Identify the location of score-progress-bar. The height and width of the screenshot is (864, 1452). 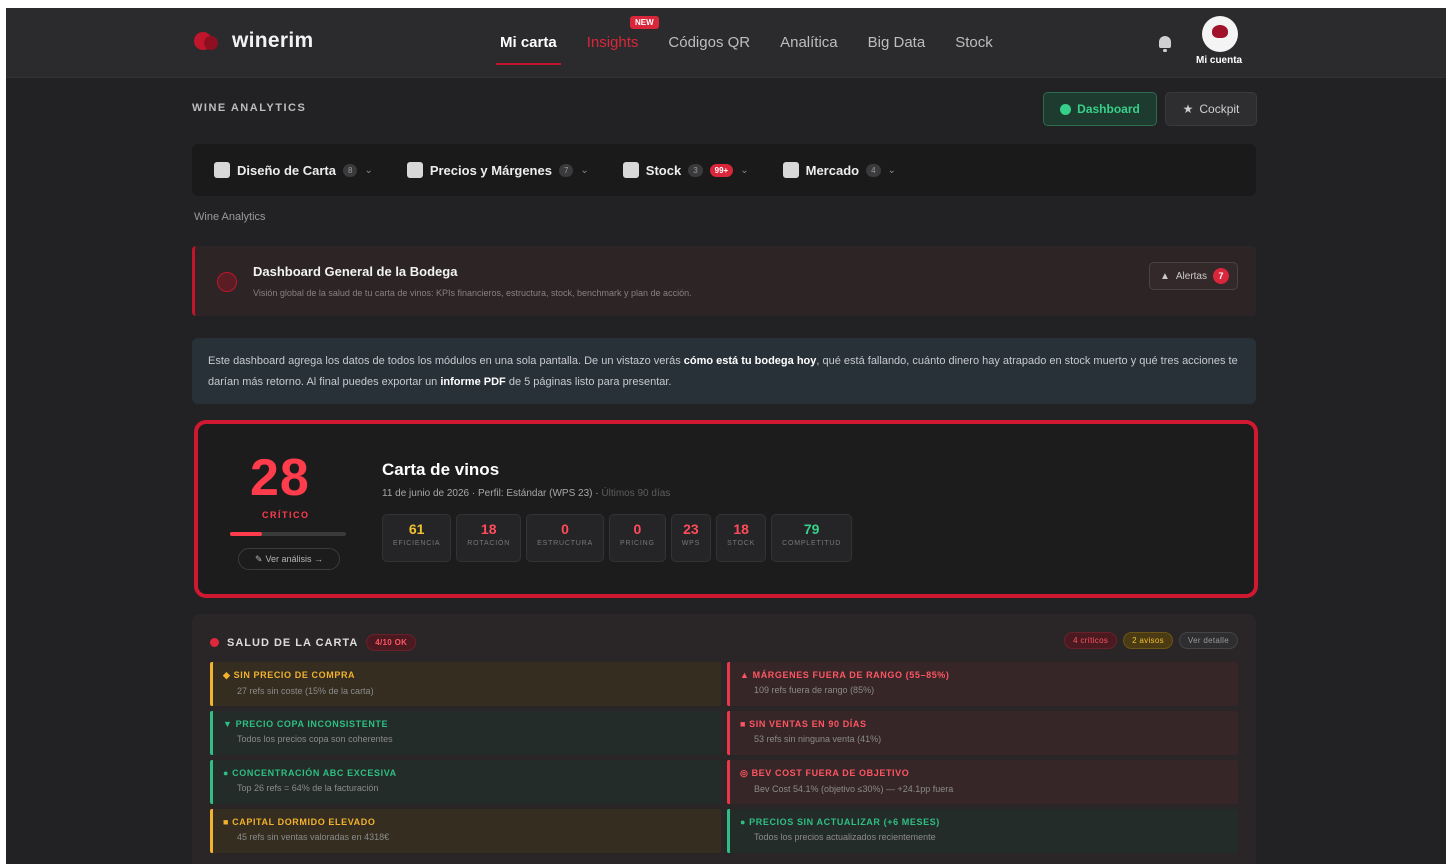
(288, 534).